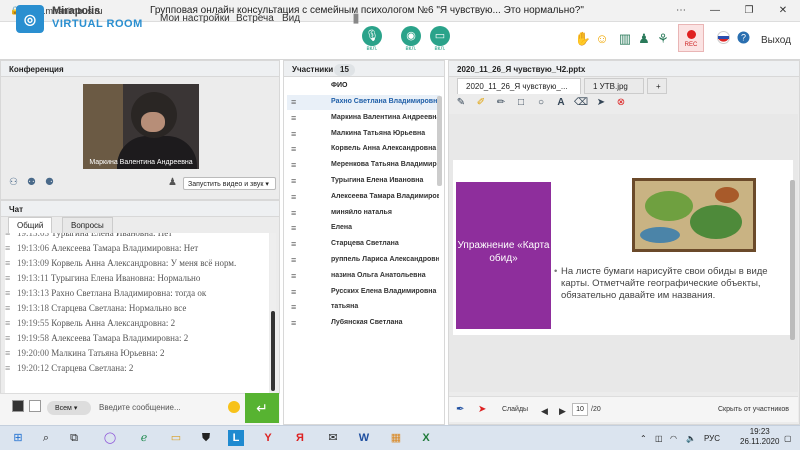  I want to click on paint-icon: ▦, so click(396, 438).